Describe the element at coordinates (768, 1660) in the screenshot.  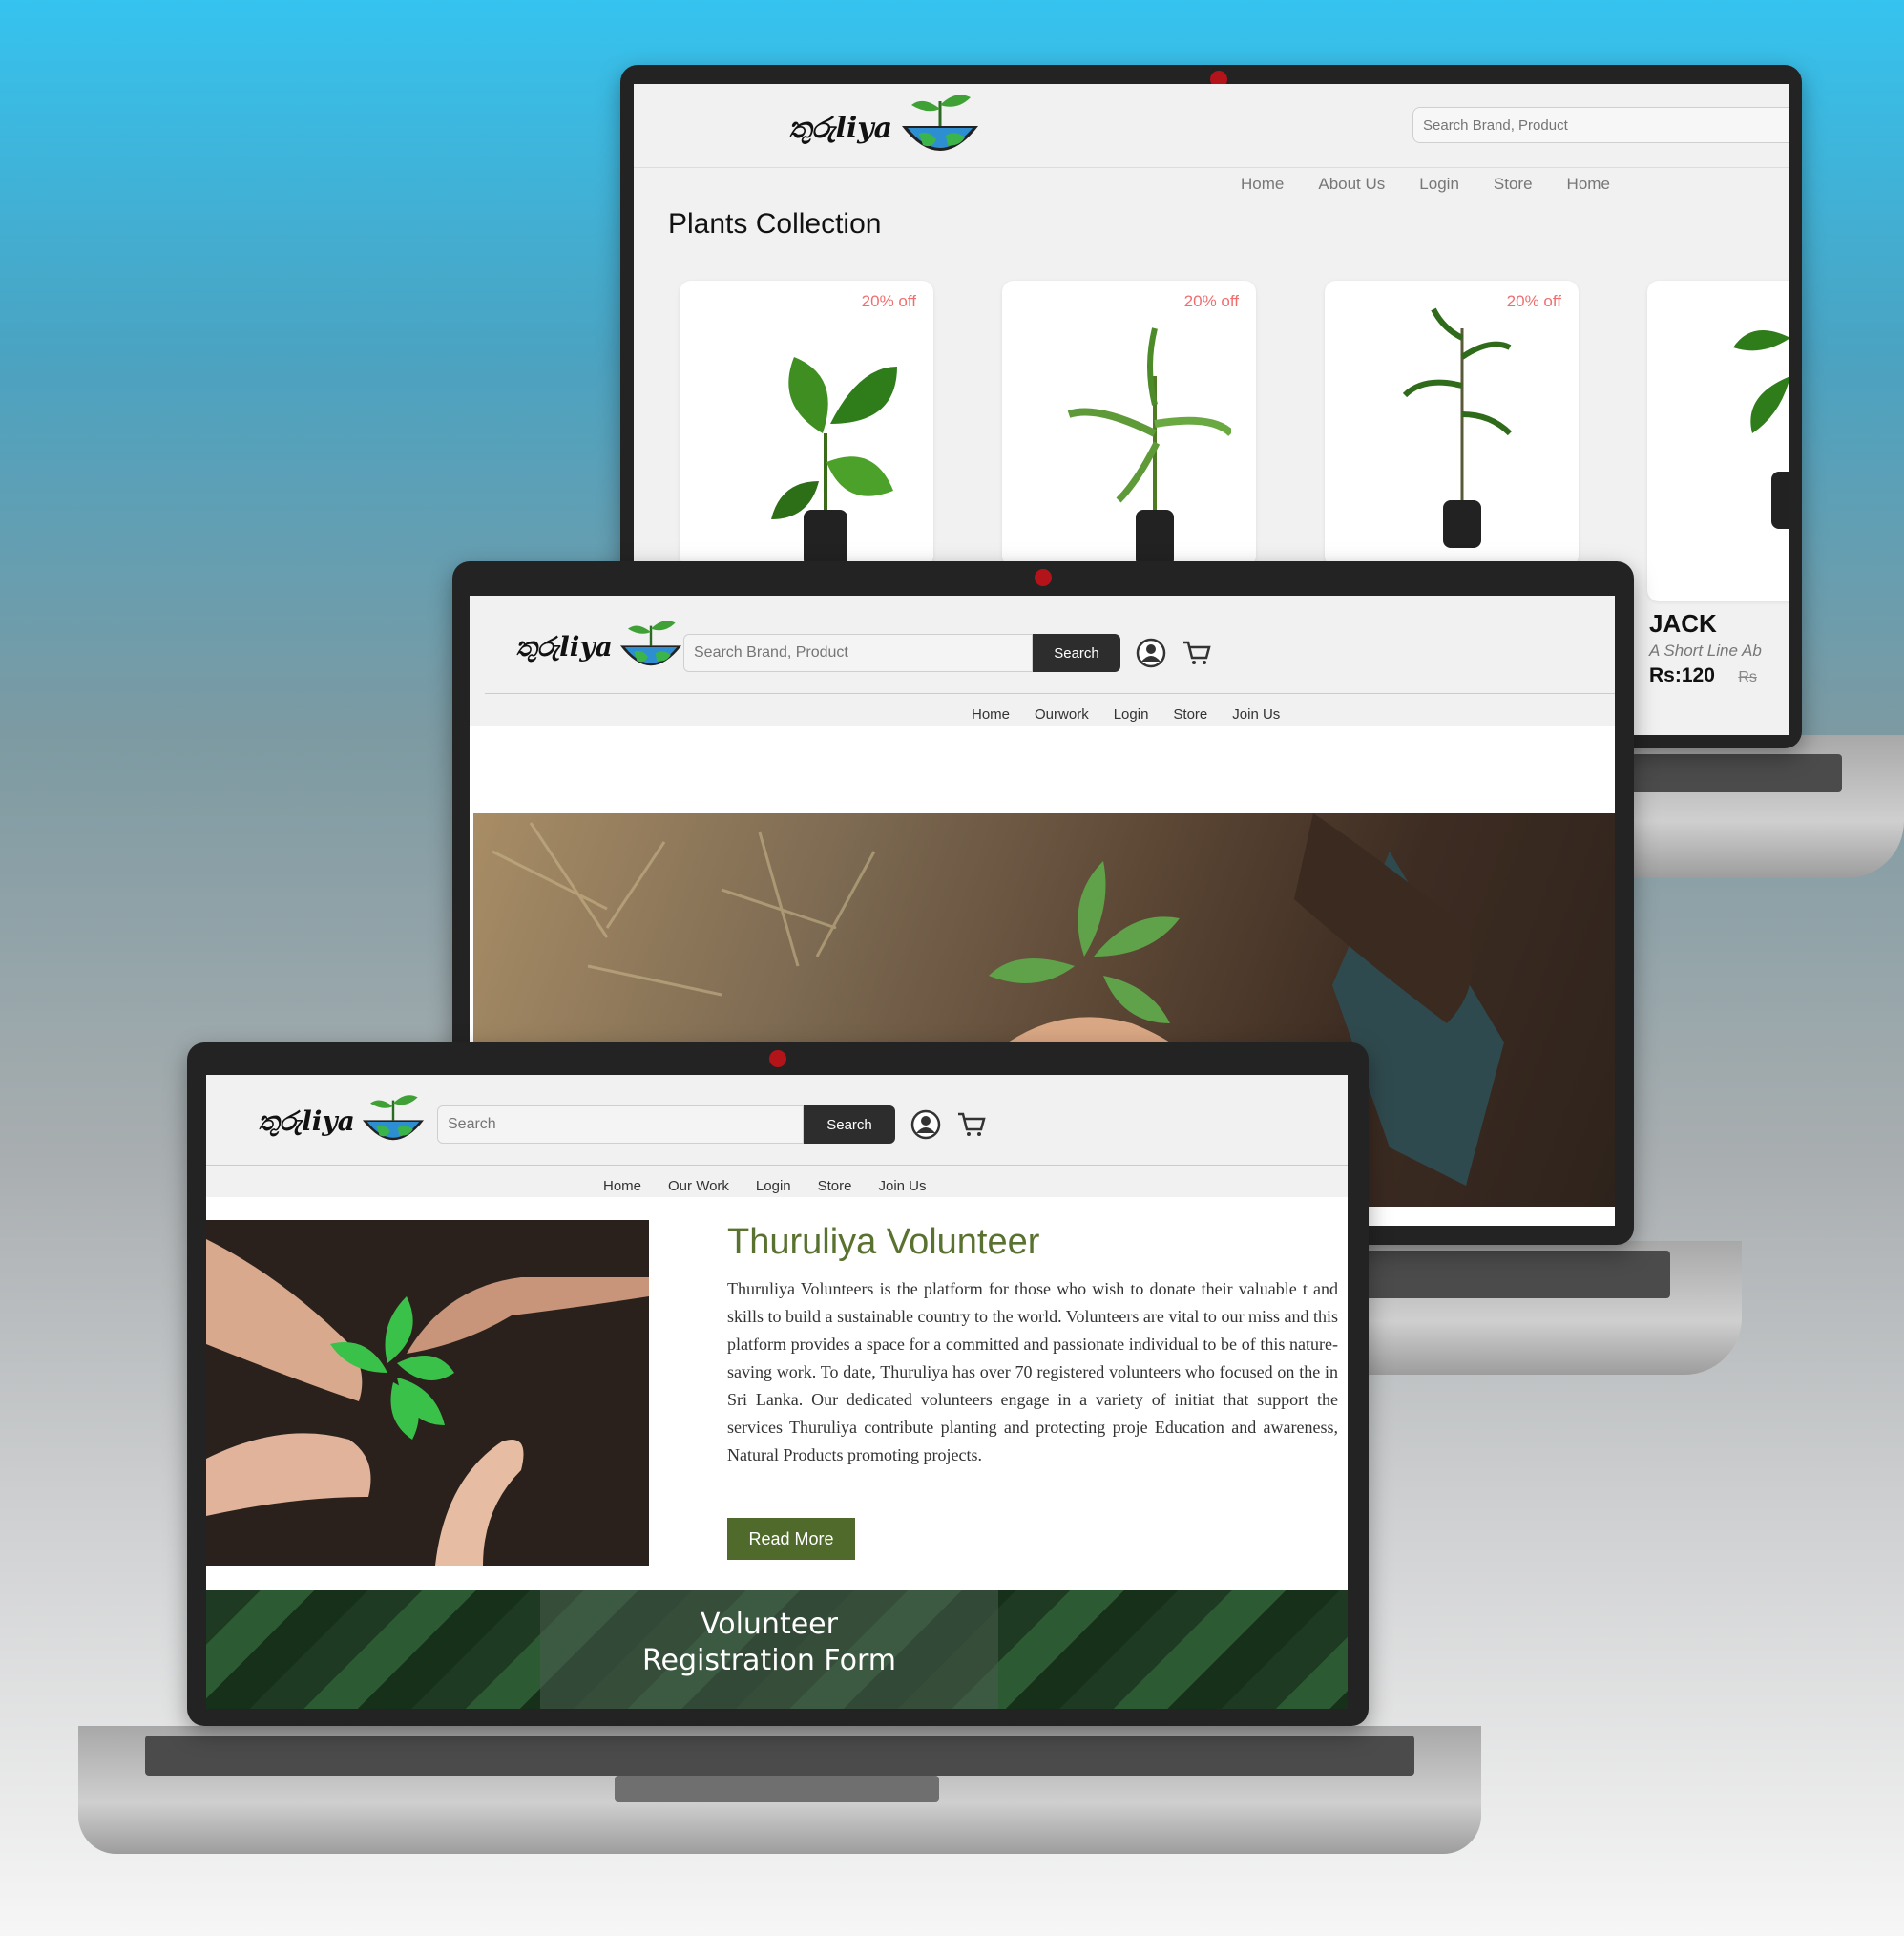
I see `banner-title-line2: Registration Form` at that location.